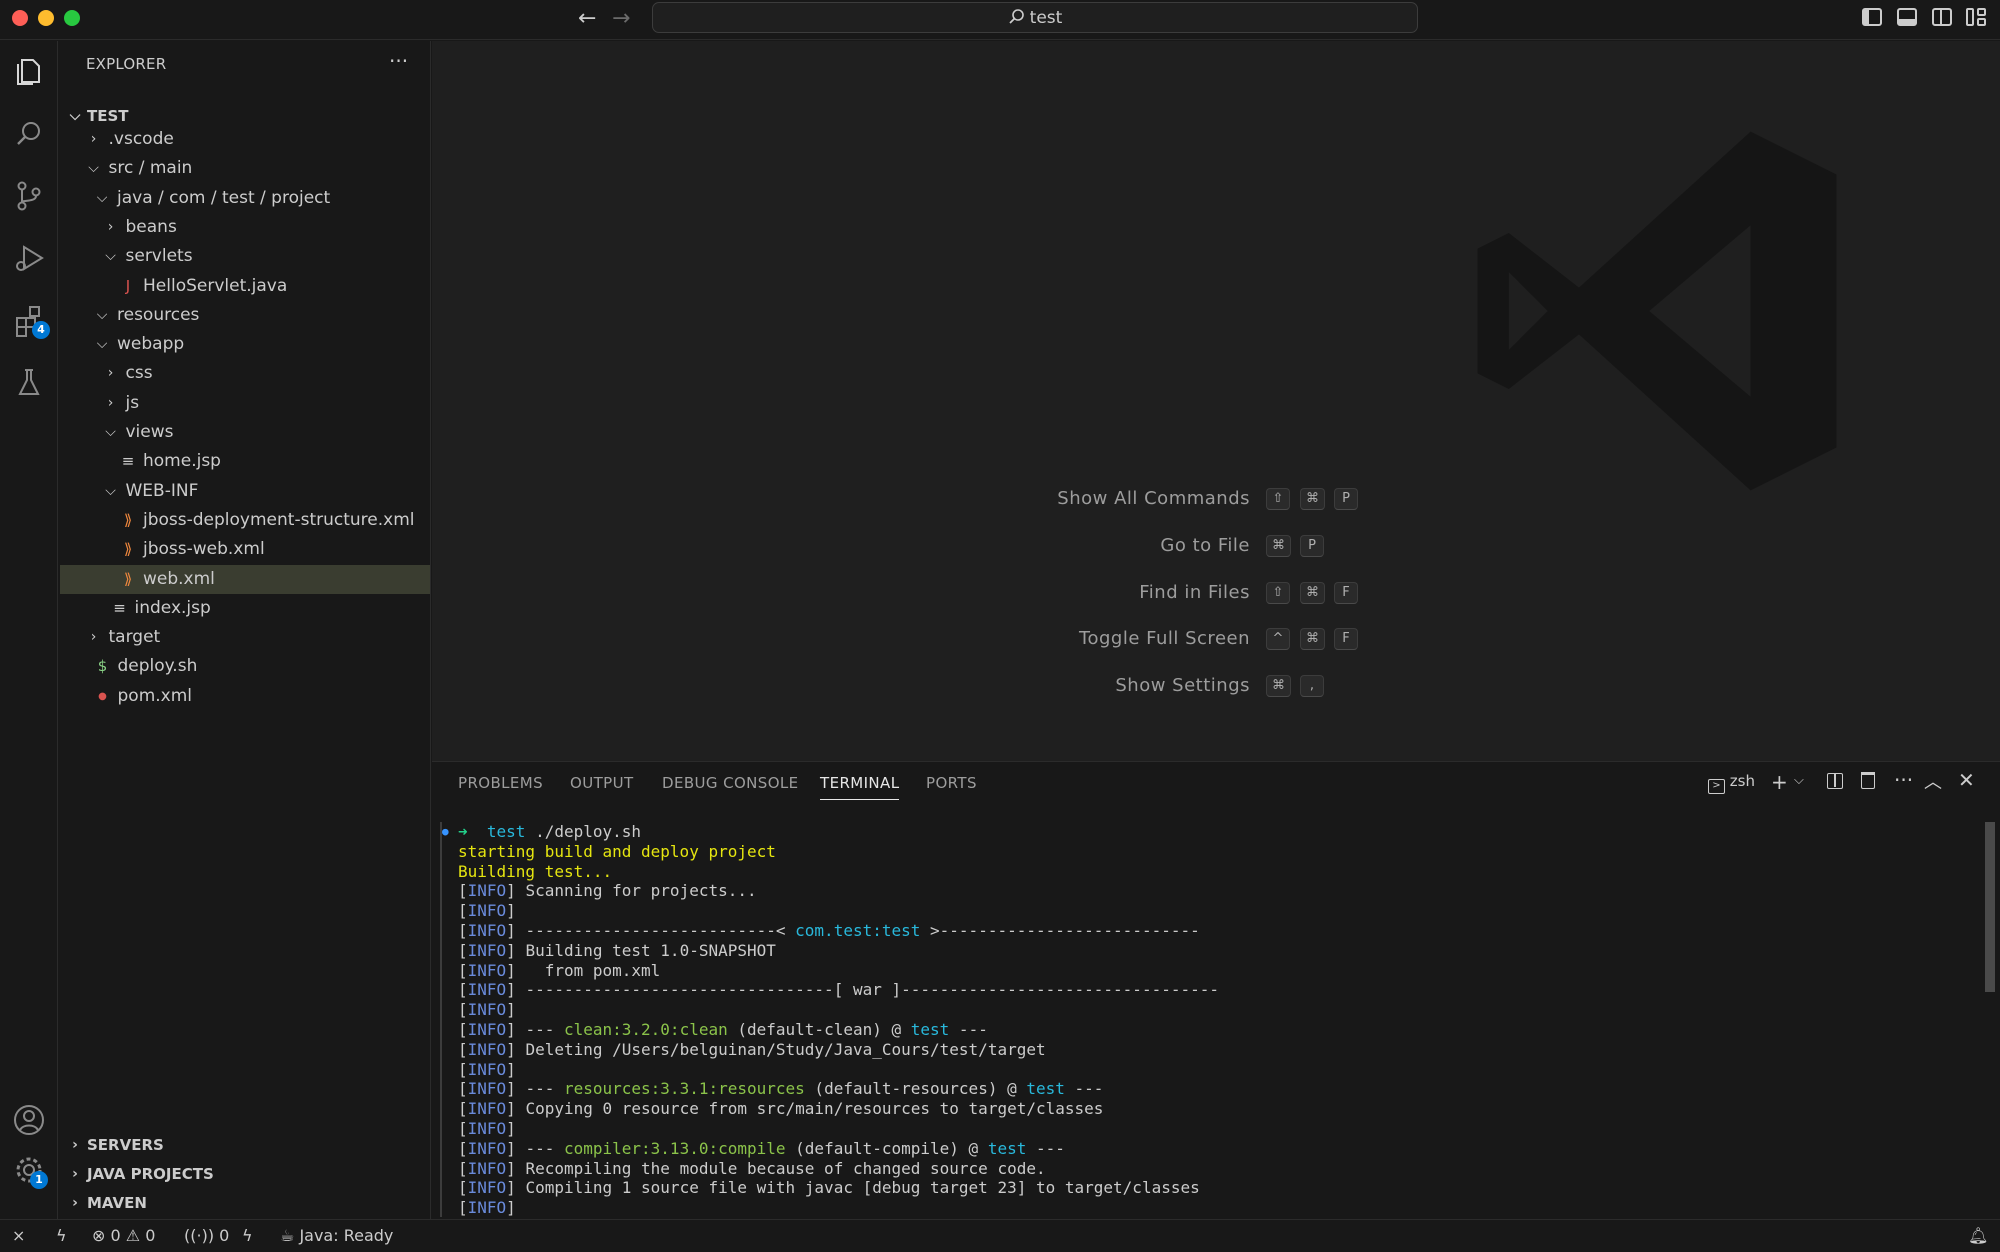 This screenshot has width=2000, height=1252. Describe the element at coordinates (245, 256) in the screenshot. I see `tree-folder: ⌵ servlets` at that location.